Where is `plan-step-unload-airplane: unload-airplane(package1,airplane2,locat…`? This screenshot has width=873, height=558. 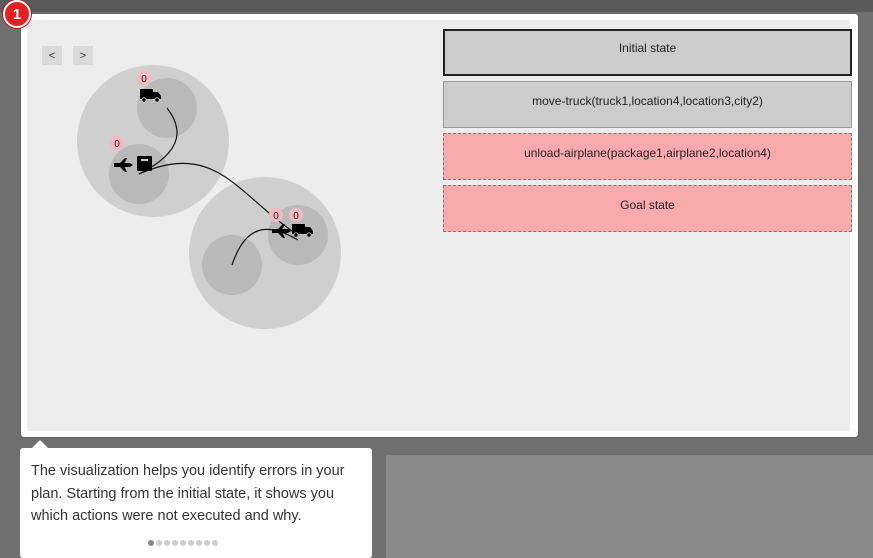 plan-step-unload-airplane: unload-airplane(package1,airplane2,locat… is located at coordinates (647, 156).